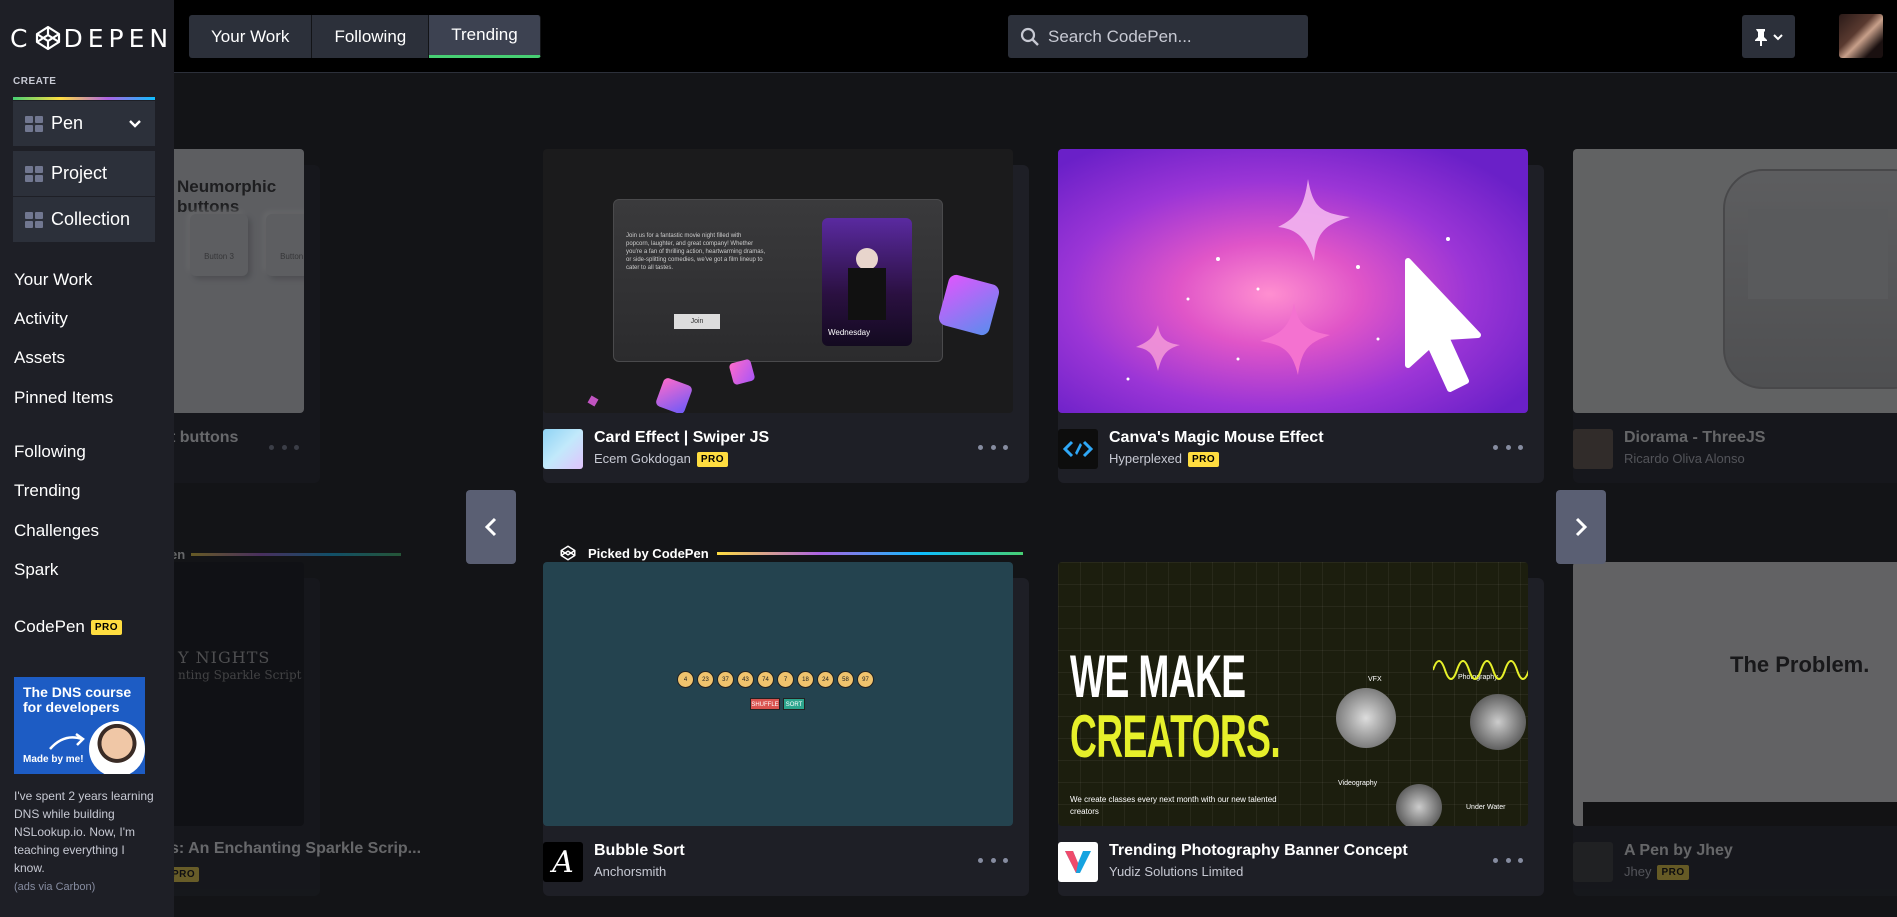 The image size is (1897, 917). Describe the element at coordinates (1258, 851) in the screenshot. I see `card-title: Trending Photography Banner Concept` at that location.